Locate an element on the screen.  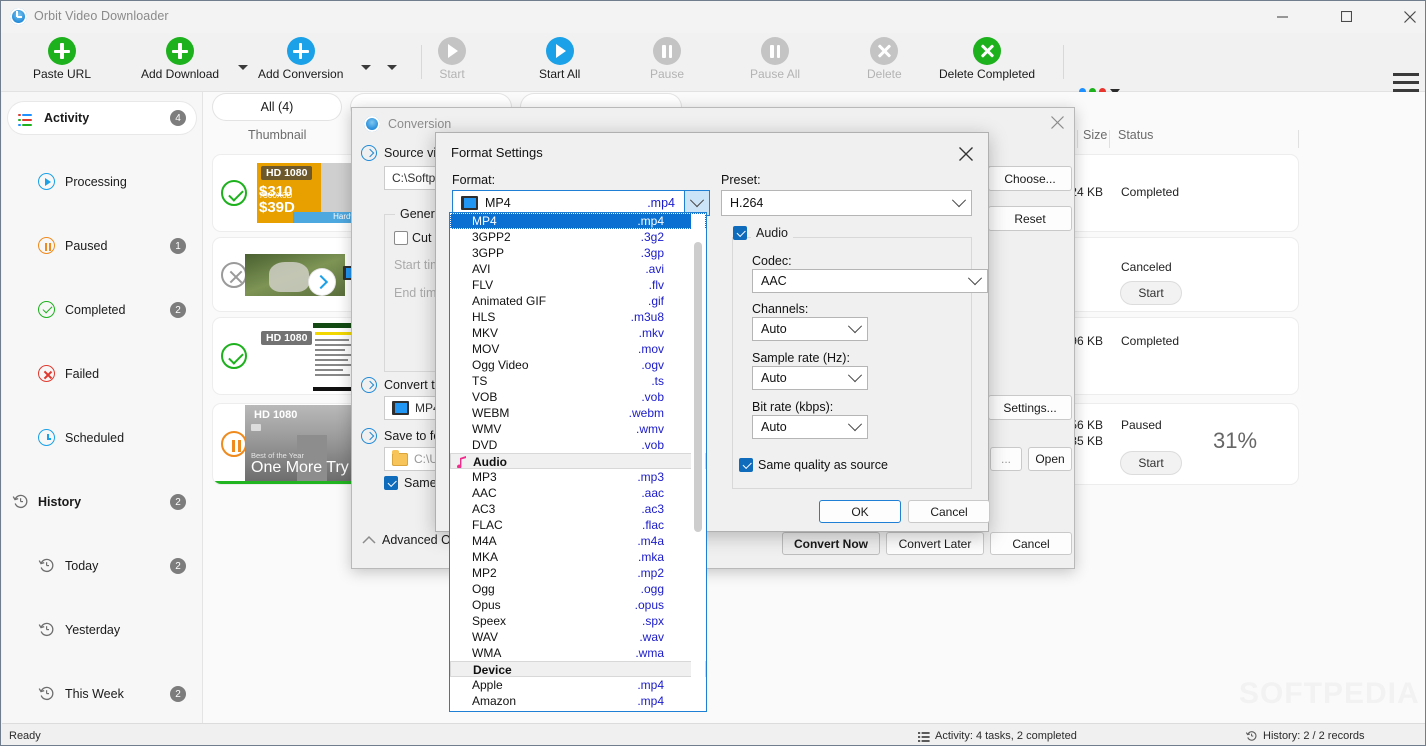
format-option-opus: Opus .opus is located at coordinates (578, 605).